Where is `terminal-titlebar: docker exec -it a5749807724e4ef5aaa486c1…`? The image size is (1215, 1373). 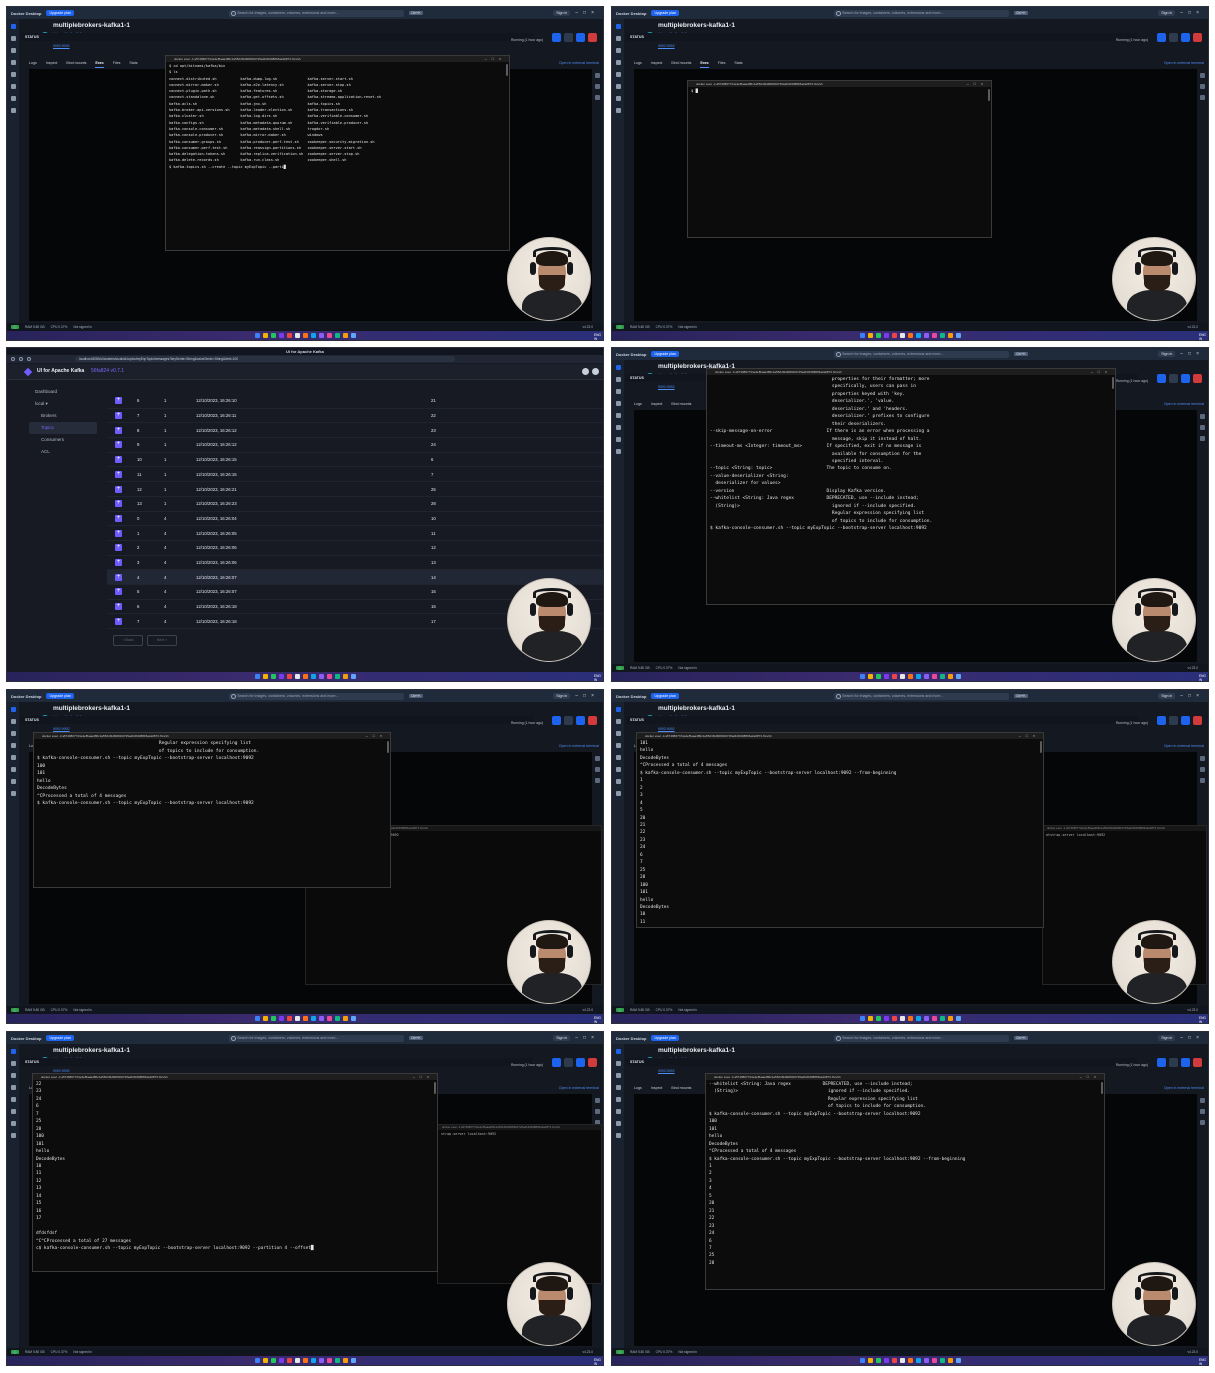 terminal-titlebar: docker exec -it a5749807724e4ef5aaa486c1… is located at coordinates (911, 372).